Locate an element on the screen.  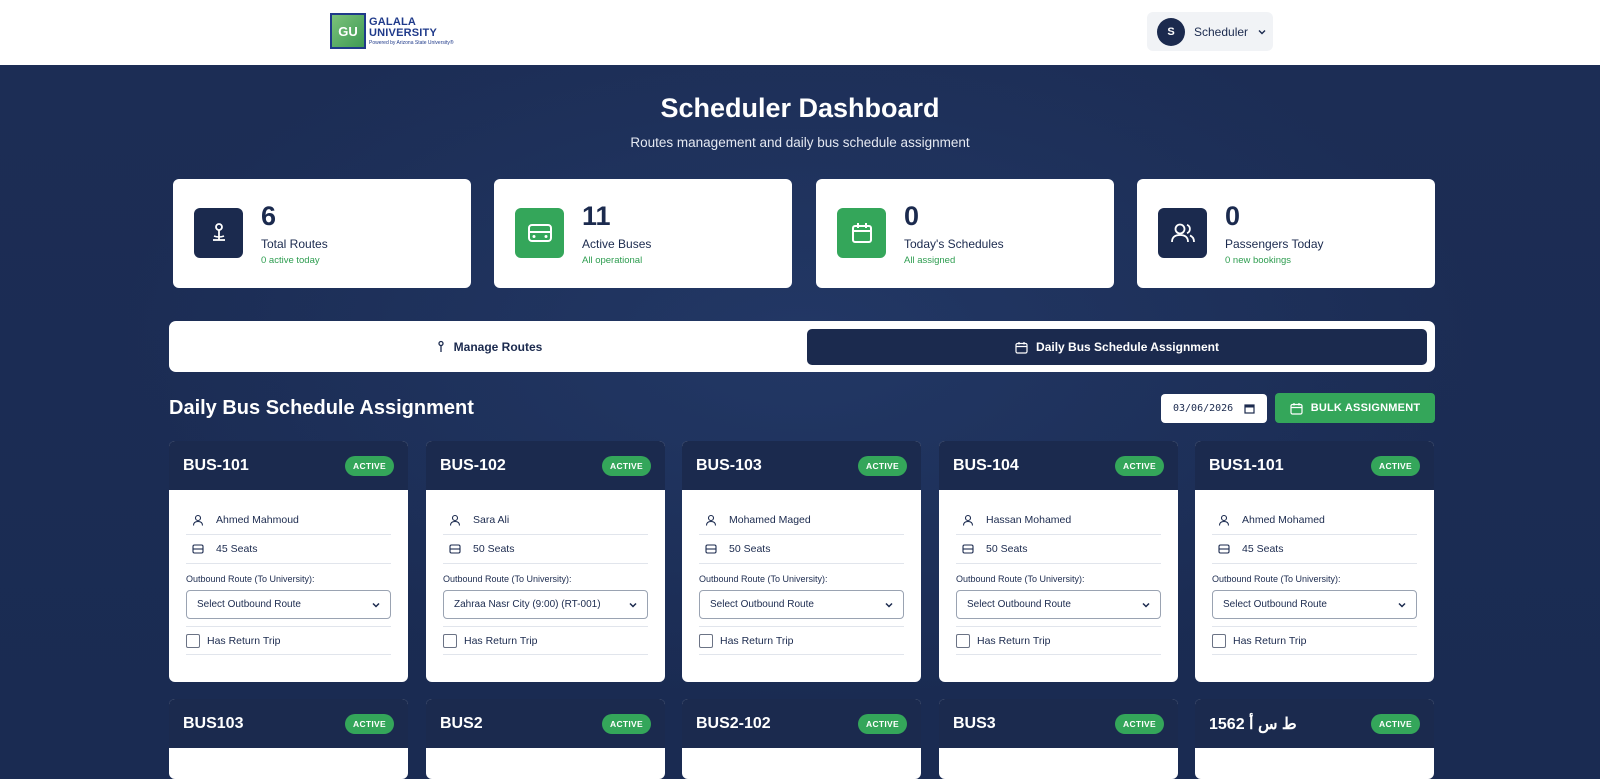
driver-row: Ahmed Mahmoud is located at coordinates (288, 520).